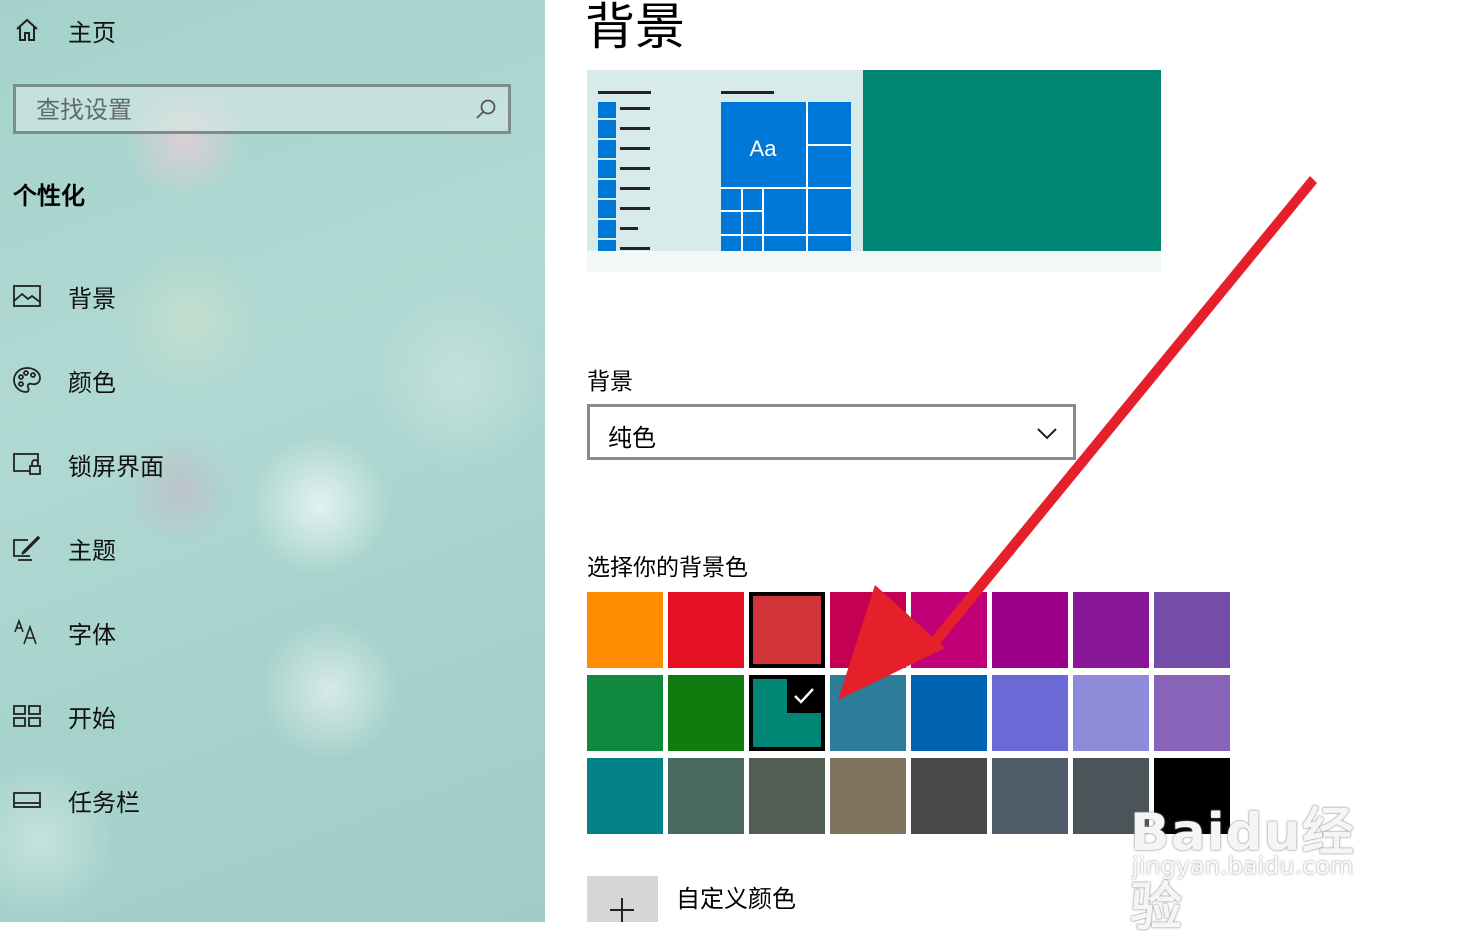  What do you see at coordinates (635, 28) in the screenshot?
I see `page-title: 背景` at bounding box center [635, 28].